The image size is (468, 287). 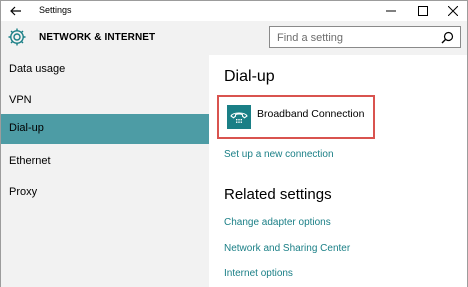 I want to click on change-adapter-options-link: Change adapter options, so click(x=277, y=222).